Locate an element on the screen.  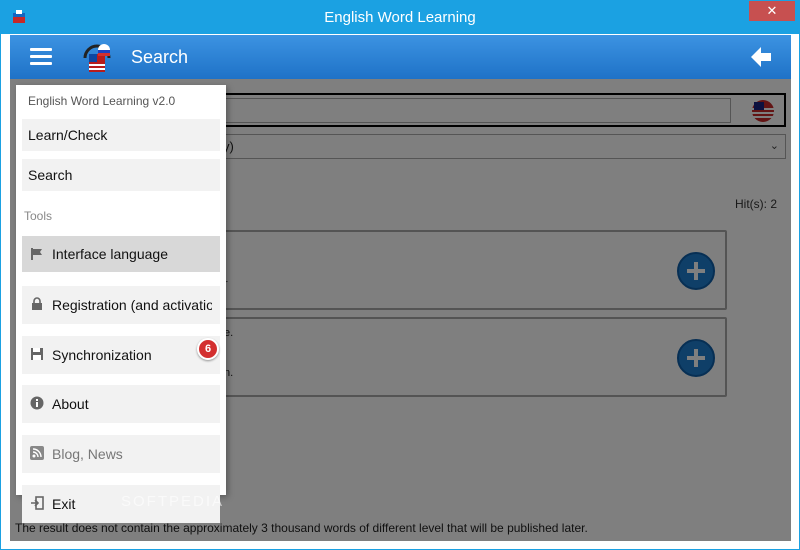
app-header: Search is located at coordinates (400, 57).